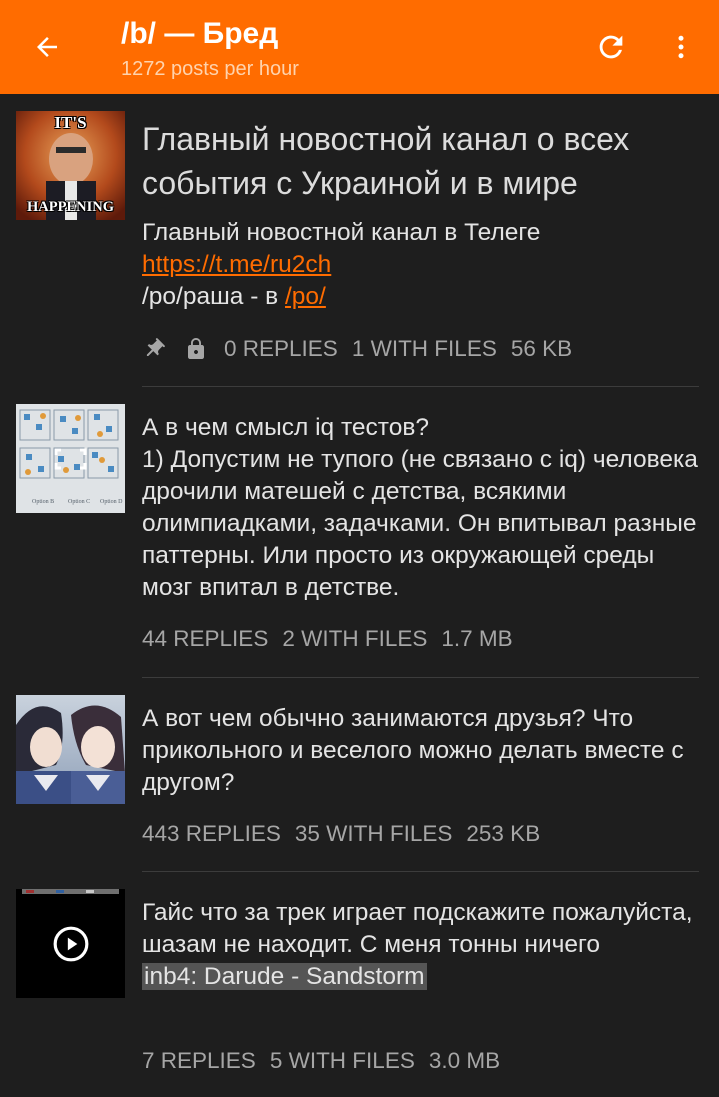 This screenshot has width=719, height=1097. Describe the element at coordinates (341, 232) in the screenshot. I see `comment-line: Главный новостной канал в Телеге` at that location.